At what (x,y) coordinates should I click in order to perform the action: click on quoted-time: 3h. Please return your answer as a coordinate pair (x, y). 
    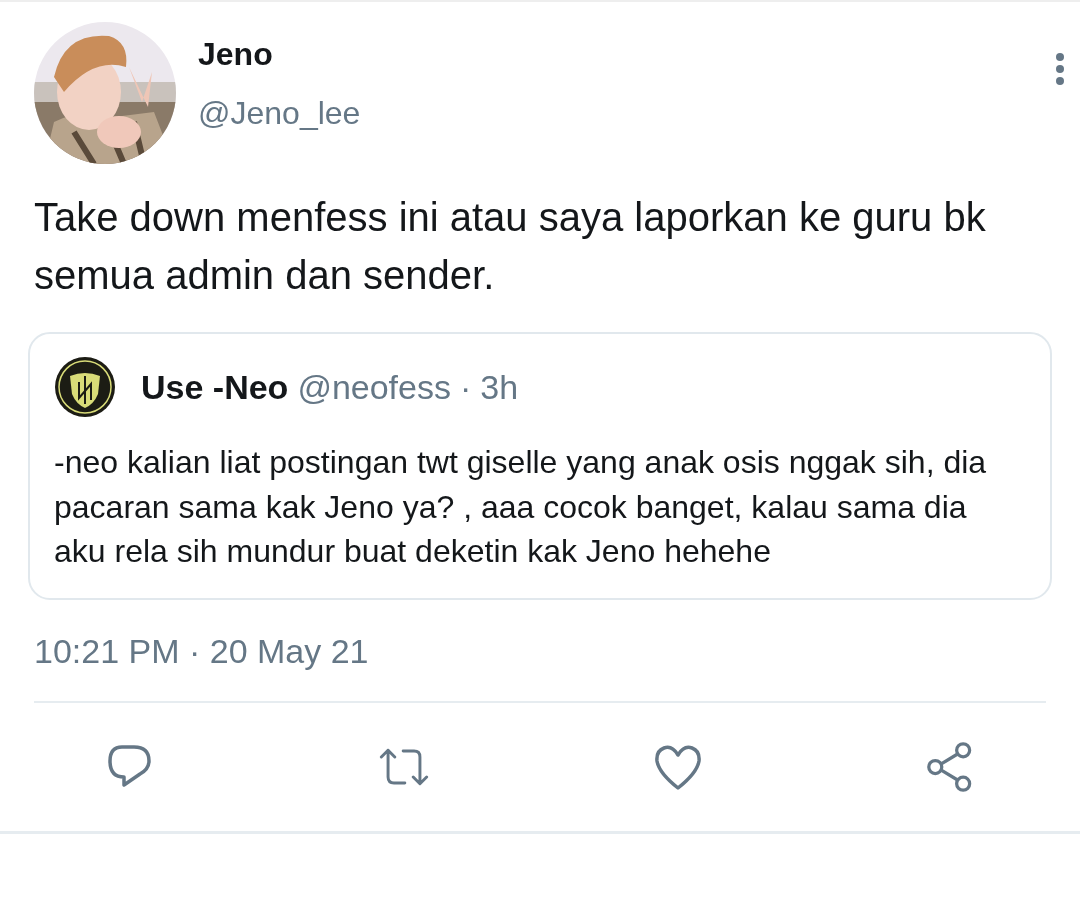
    Looking at the image, I should click on (499, 387).